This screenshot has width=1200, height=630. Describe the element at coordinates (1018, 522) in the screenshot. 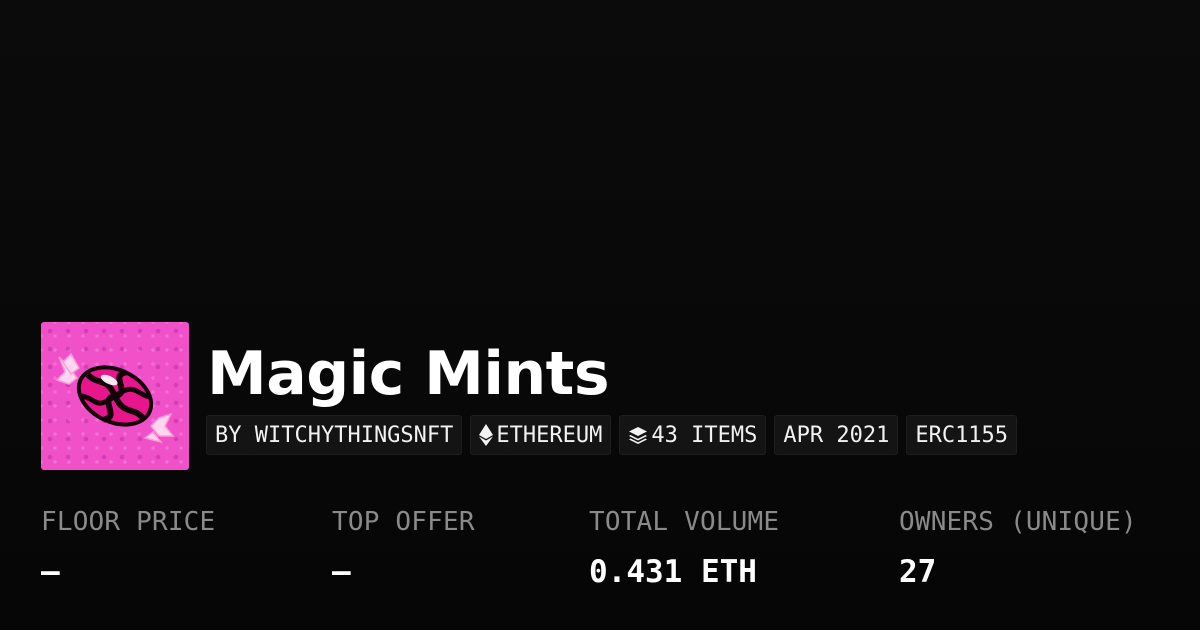

I see `stat-label: OWNERS (UNIQUE)` at that location.